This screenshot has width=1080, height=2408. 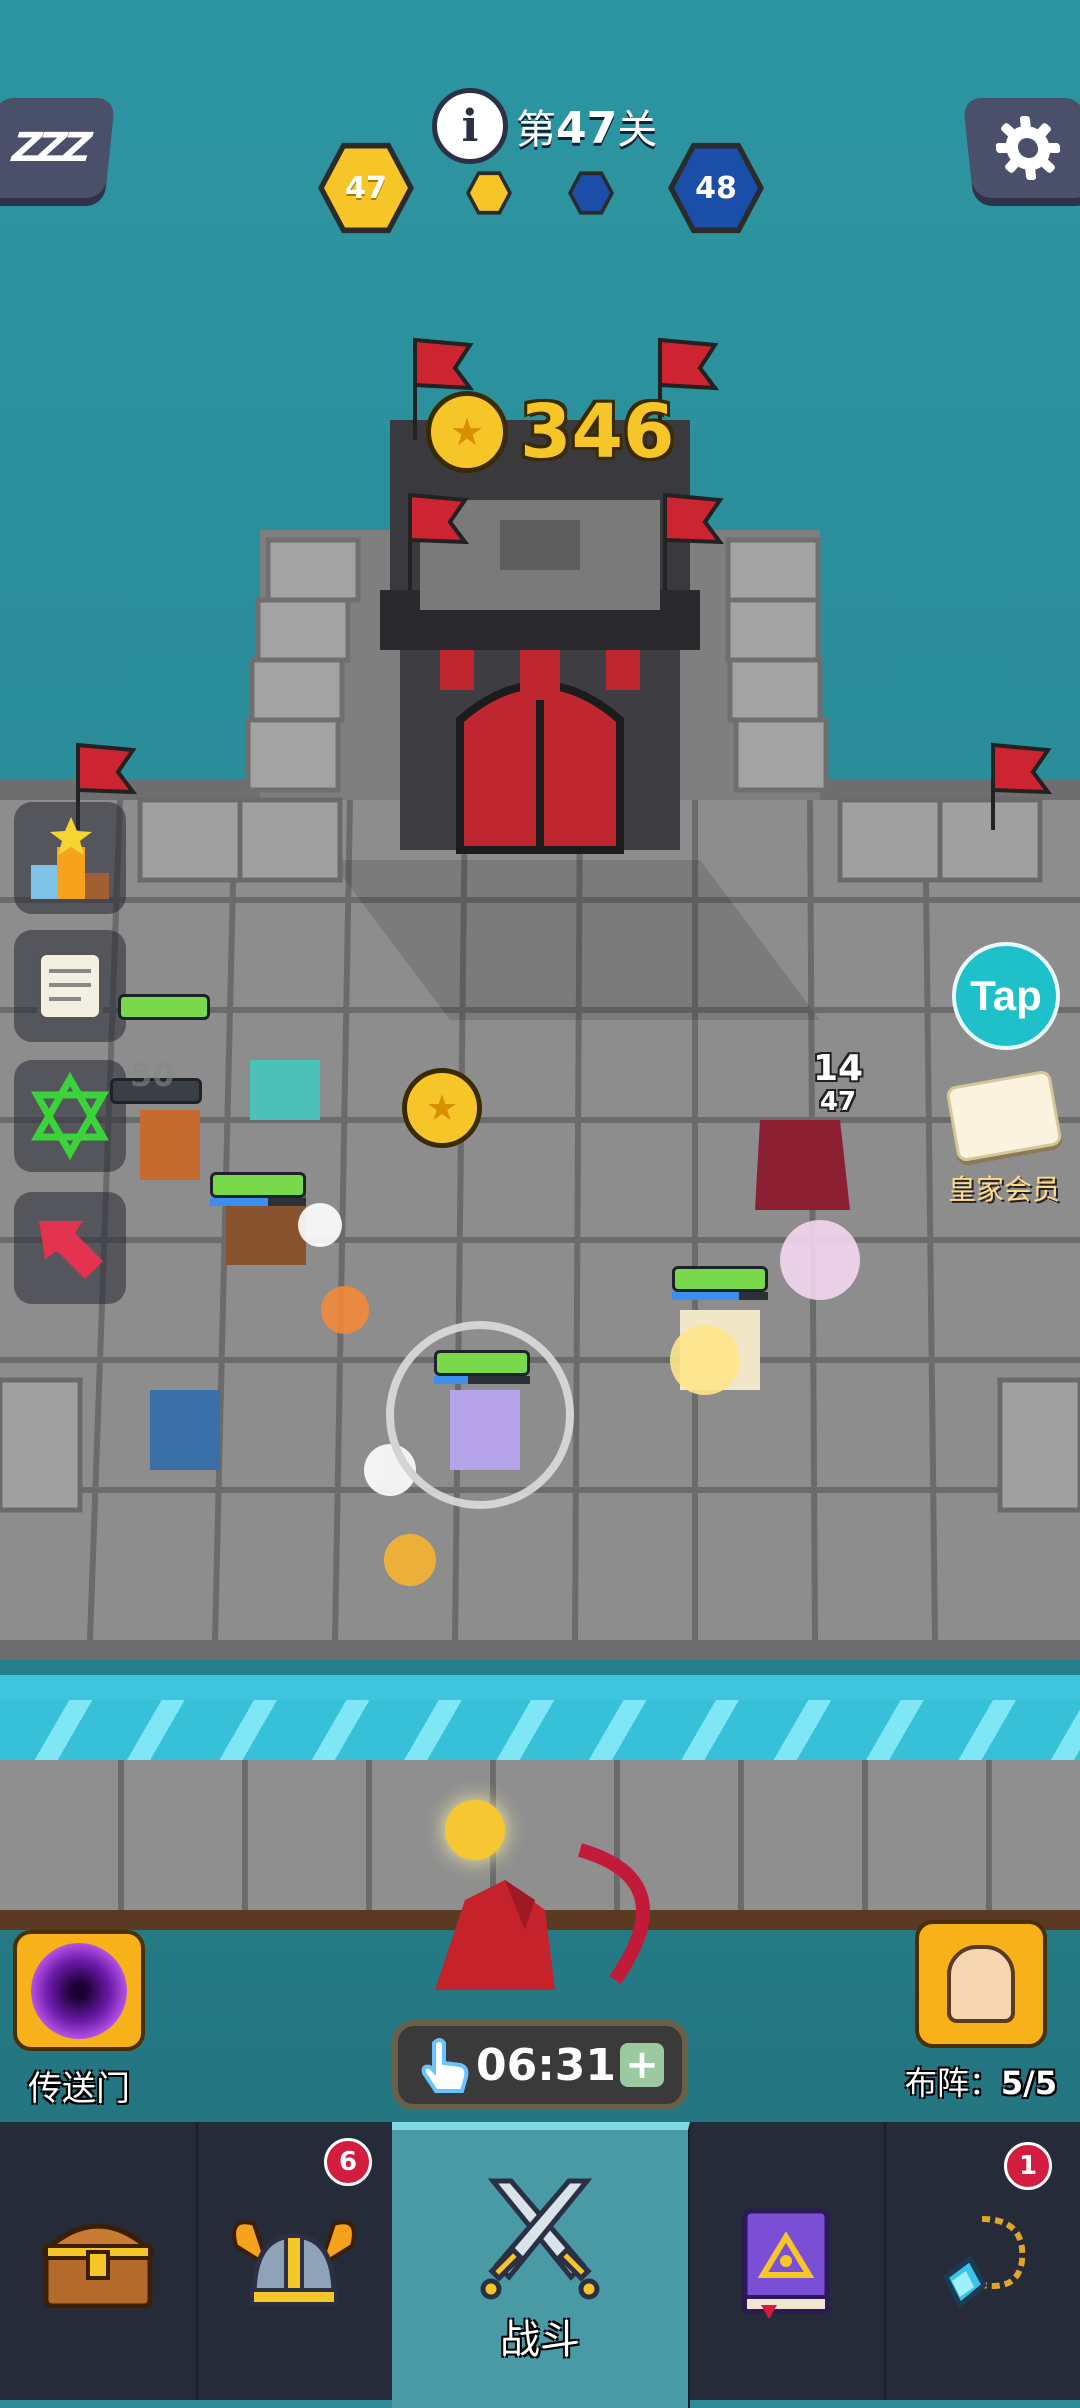 I want to click on amulet-badge: 1, so click(x=1028, y=2166).